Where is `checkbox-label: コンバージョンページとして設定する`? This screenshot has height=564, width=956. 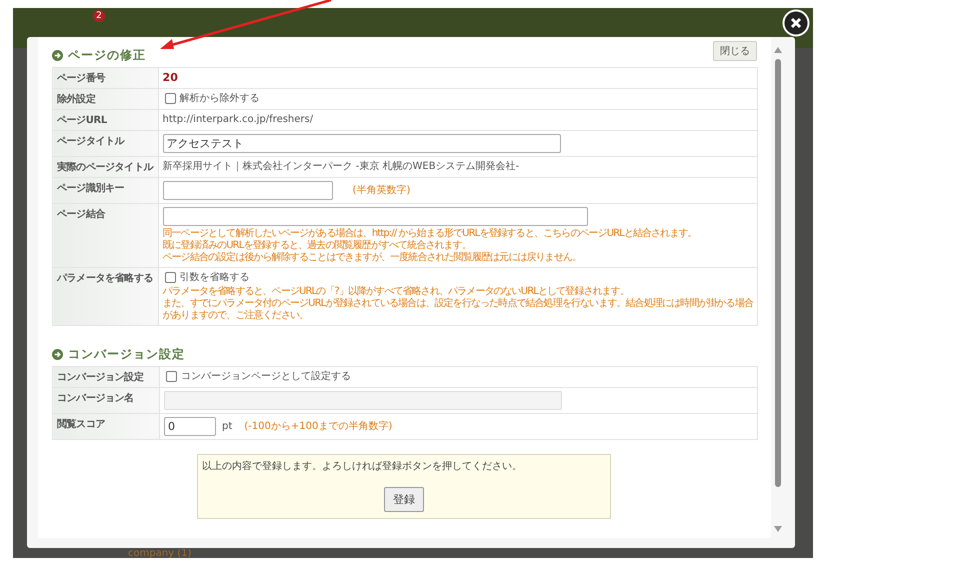 checkbox-label: コンバージョンページとして設定する is located at coordinates (266, 376).